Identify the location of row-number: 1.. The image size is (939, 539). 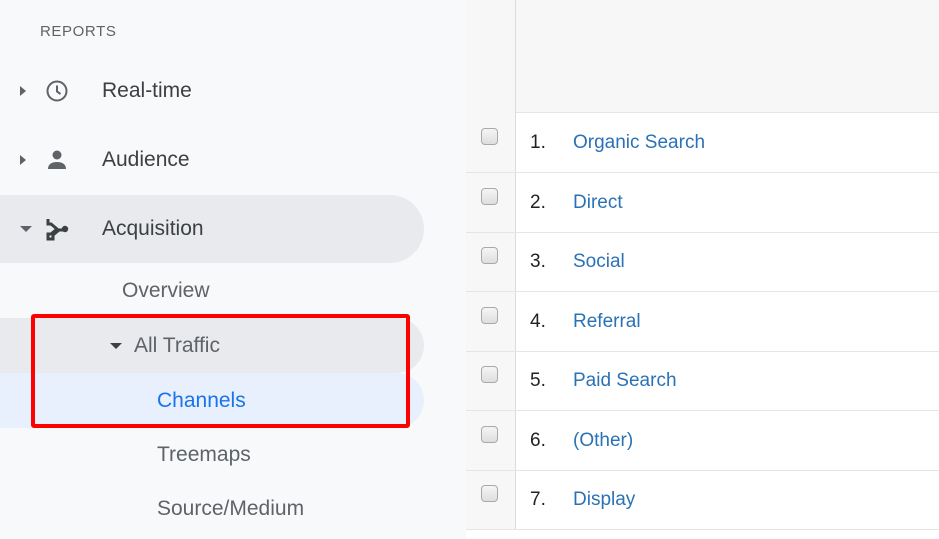
(538, 142).